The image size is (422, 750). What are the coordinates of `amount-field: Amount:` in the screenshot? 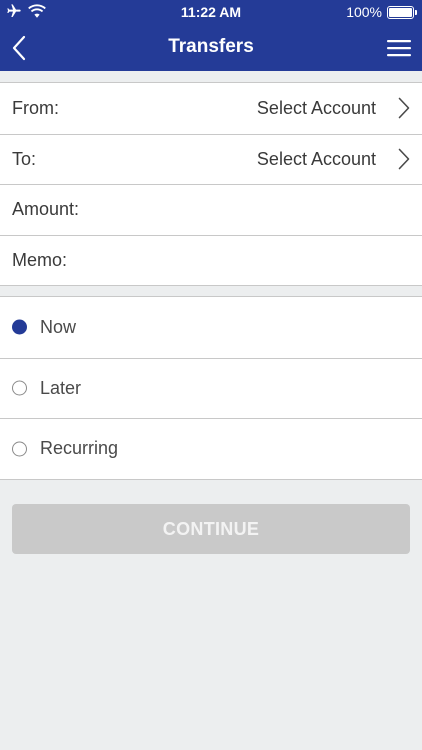 It's located at (211, 209).